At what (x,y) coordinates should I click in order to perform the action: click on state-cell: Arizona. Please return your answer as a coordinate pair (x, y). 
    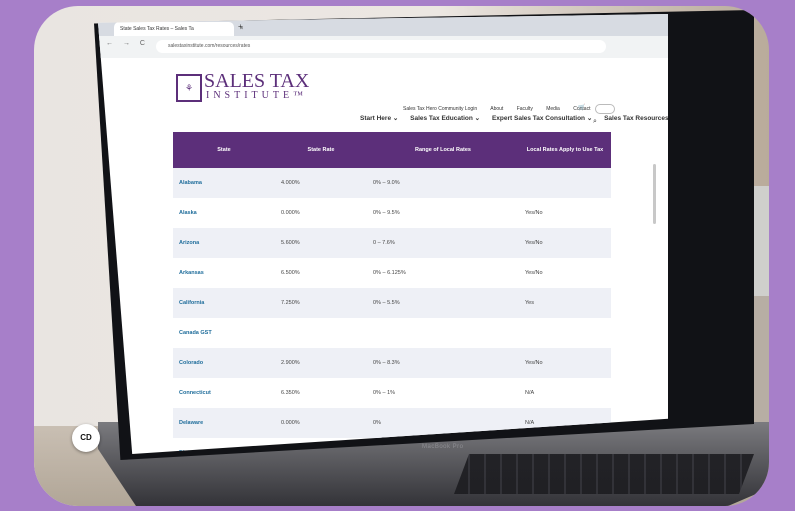
    Looking at the image, I should click on (224, 243).